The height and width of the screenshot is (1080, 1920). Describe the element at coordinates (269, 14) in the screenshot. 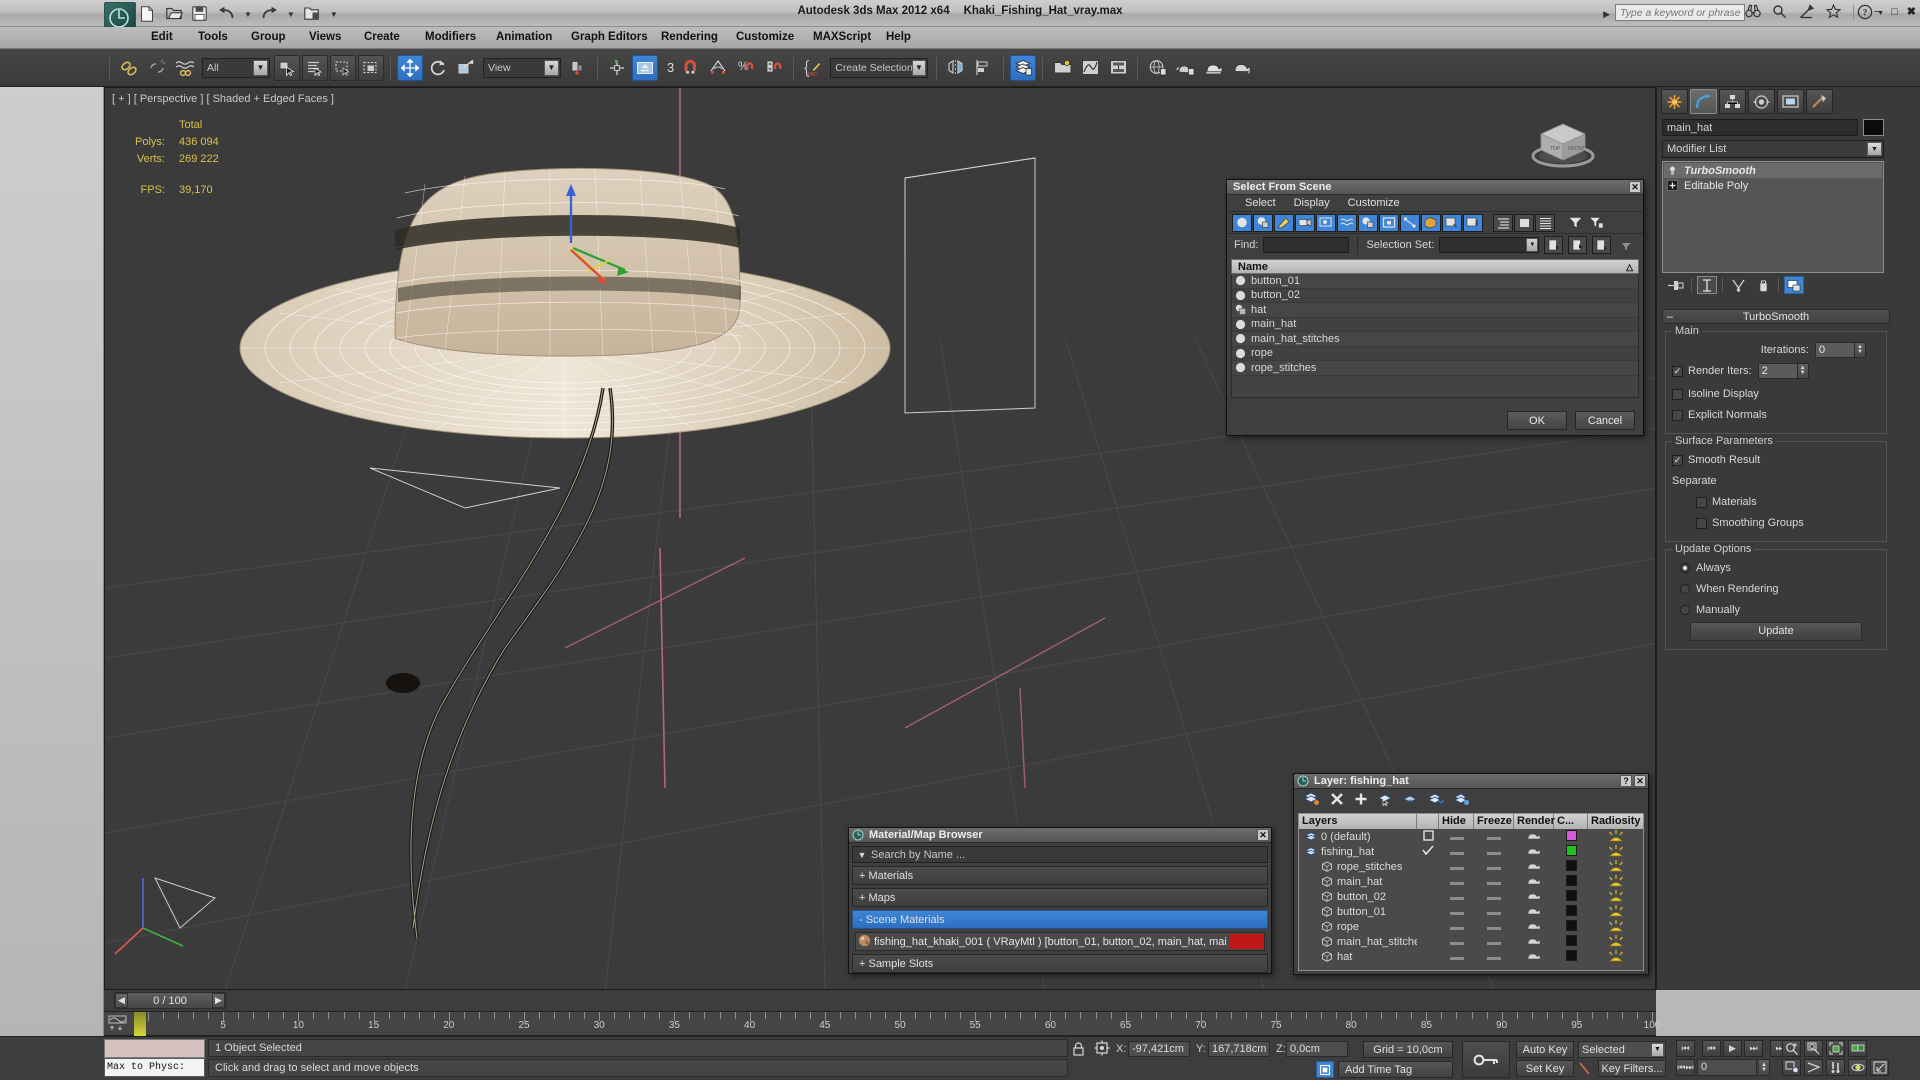

I see `redo-icon` at that location.